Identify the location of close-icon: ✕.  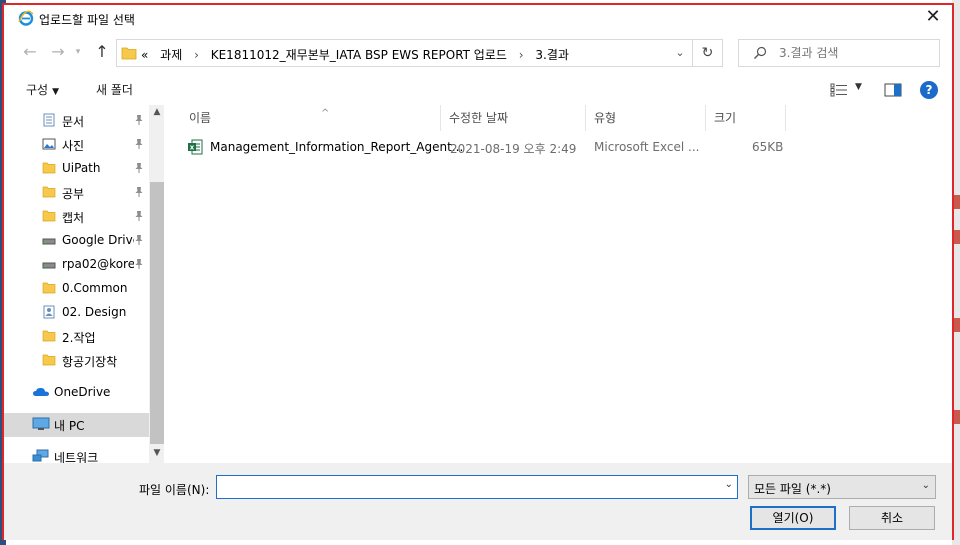
(933, 16).